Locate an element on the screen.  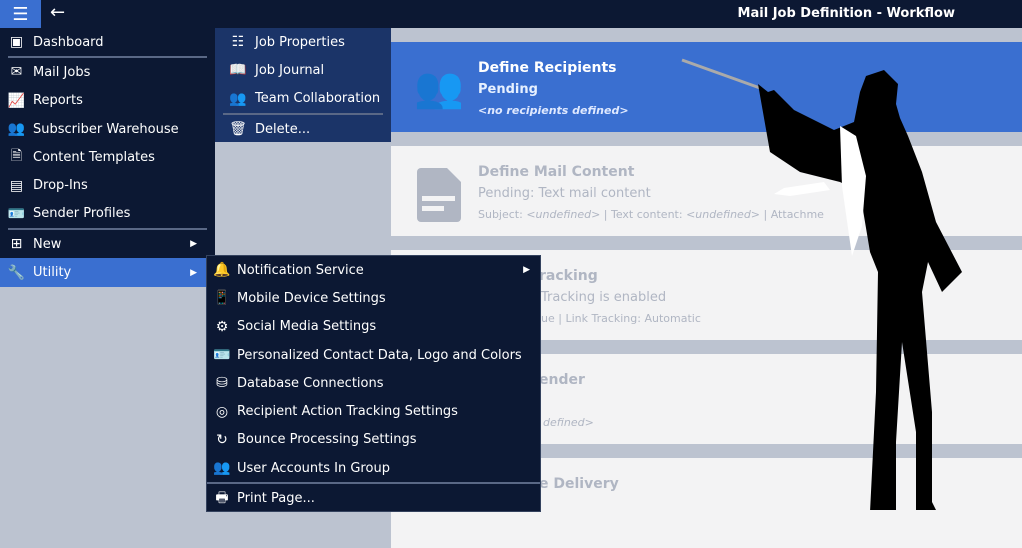
list-icon: ☷ is located at coordinates (238, 42).